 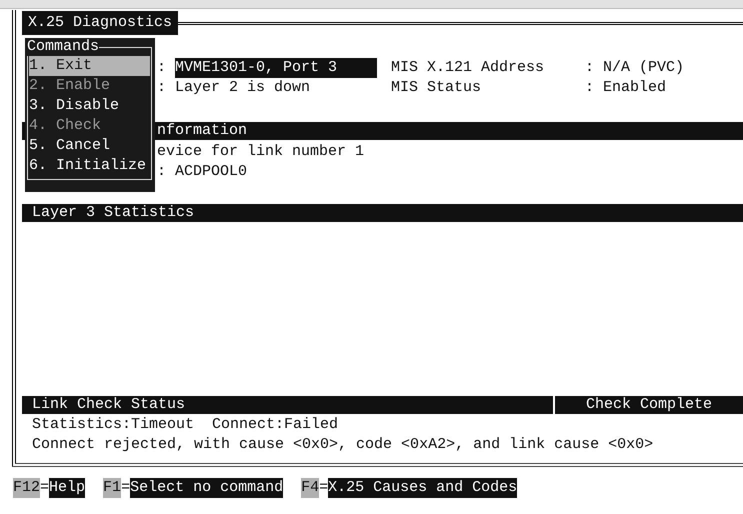 I want to click on key-label: F1, so click(x=112, y=488).